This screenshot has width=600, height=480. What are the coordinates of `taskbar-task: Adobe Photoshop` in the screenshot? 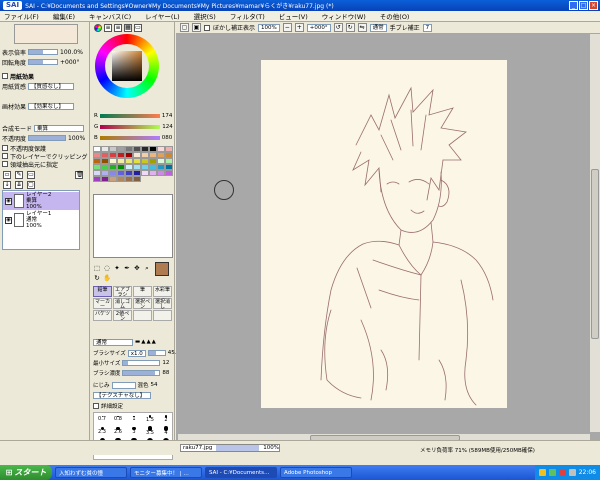 It's located at (316, 472).